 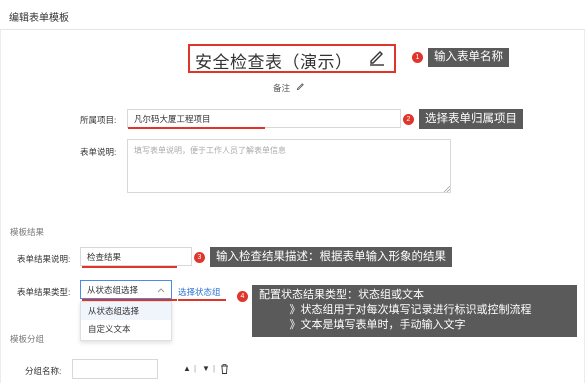 What do you see at coordinates (282, 88) in the screenshot?
I see `remark-label: 备注` at bounding box center [282, 88].